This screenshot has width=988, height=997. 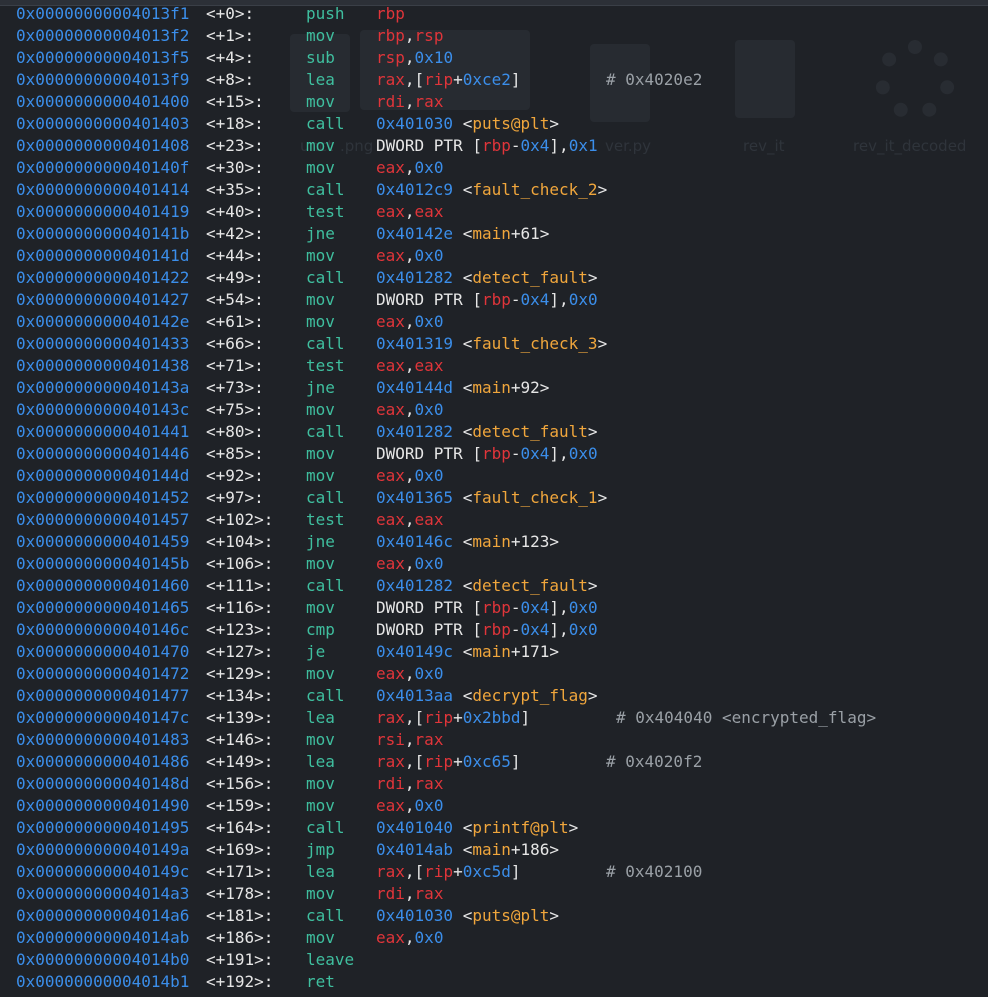 I want to click on instruction-offset: <+61>:, so click(x=235, y=321).